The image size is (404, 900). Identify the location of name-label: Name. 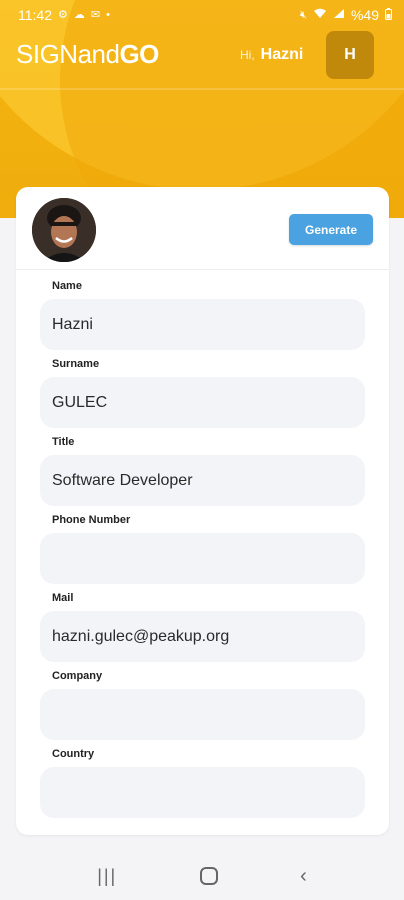
(67, 286).